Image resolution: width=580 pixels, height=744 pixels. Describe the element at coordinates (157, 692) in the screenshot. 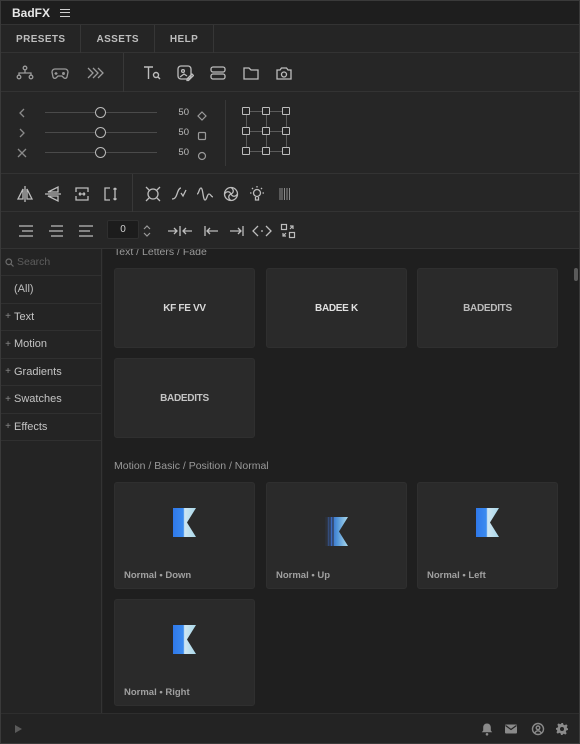

I see `preset-caption: Normal • Right` at that location.